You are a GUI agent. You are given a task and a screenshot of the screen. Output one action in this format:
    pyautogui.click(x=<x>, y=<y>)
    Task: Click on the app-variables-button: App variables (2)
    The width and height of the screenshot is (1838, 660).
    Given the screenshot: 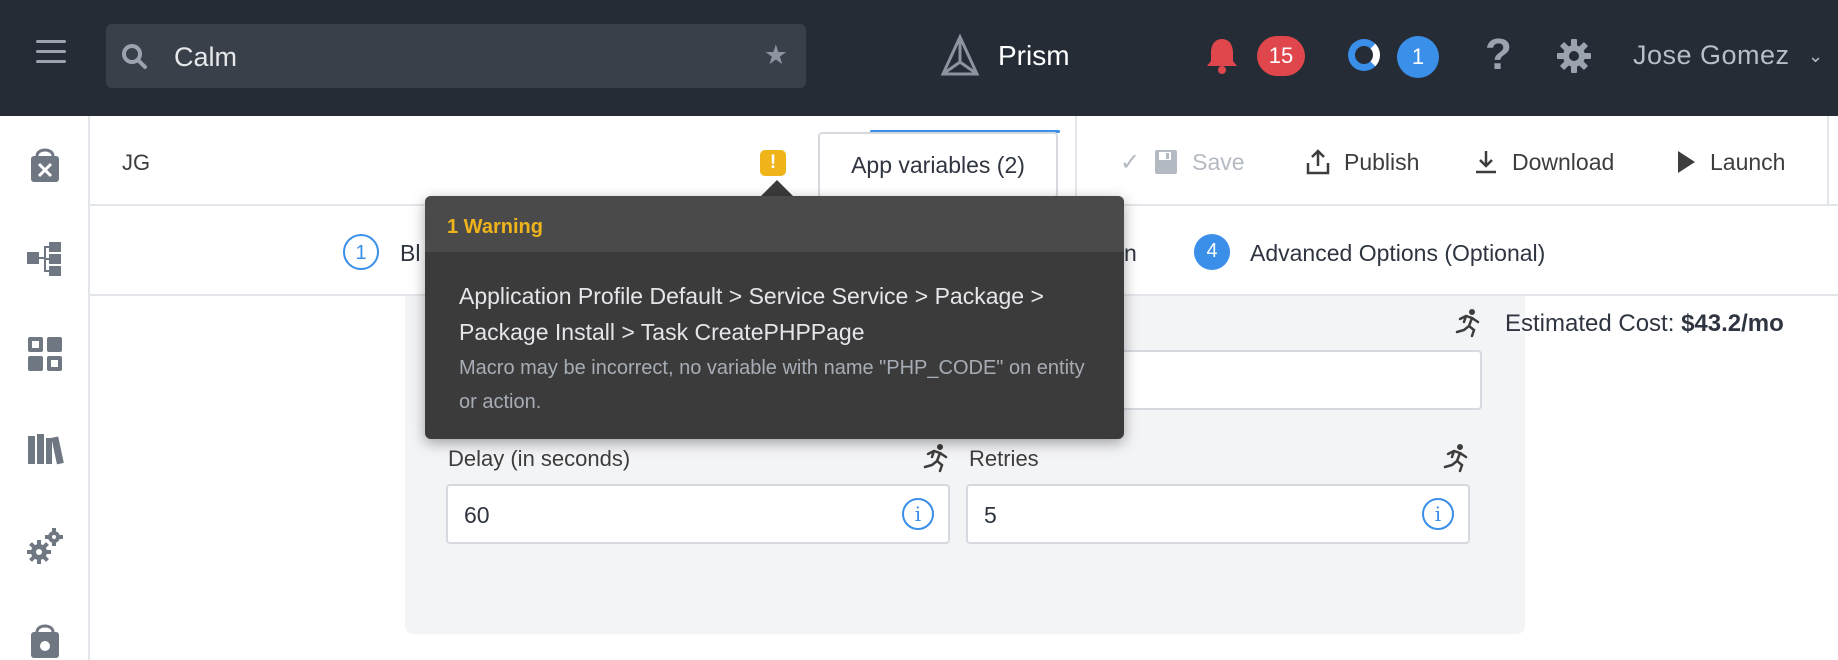 What is the action you would take?
    pyautogui.click(x=938, y=165)
    